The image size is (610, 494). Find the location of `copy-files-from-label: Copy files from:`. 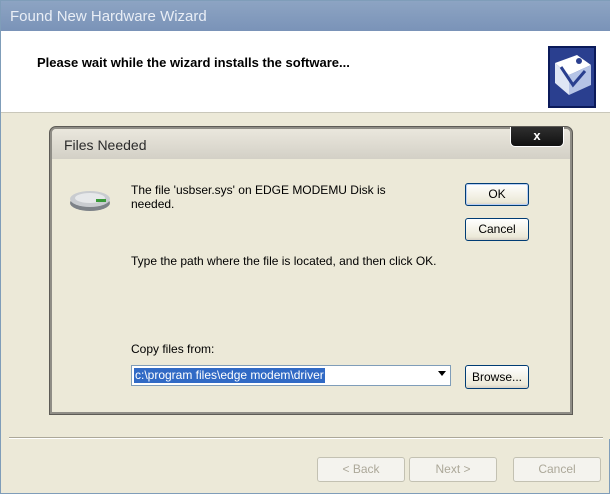

copy-files-from-label: Copy files from: is located at coordinates (173, 349).